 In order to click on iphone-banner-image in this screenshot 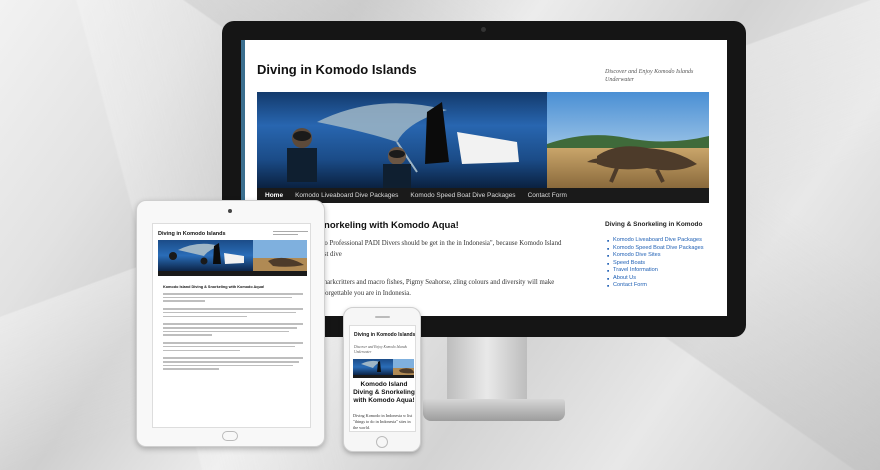, I will do `click(383, 367)`.